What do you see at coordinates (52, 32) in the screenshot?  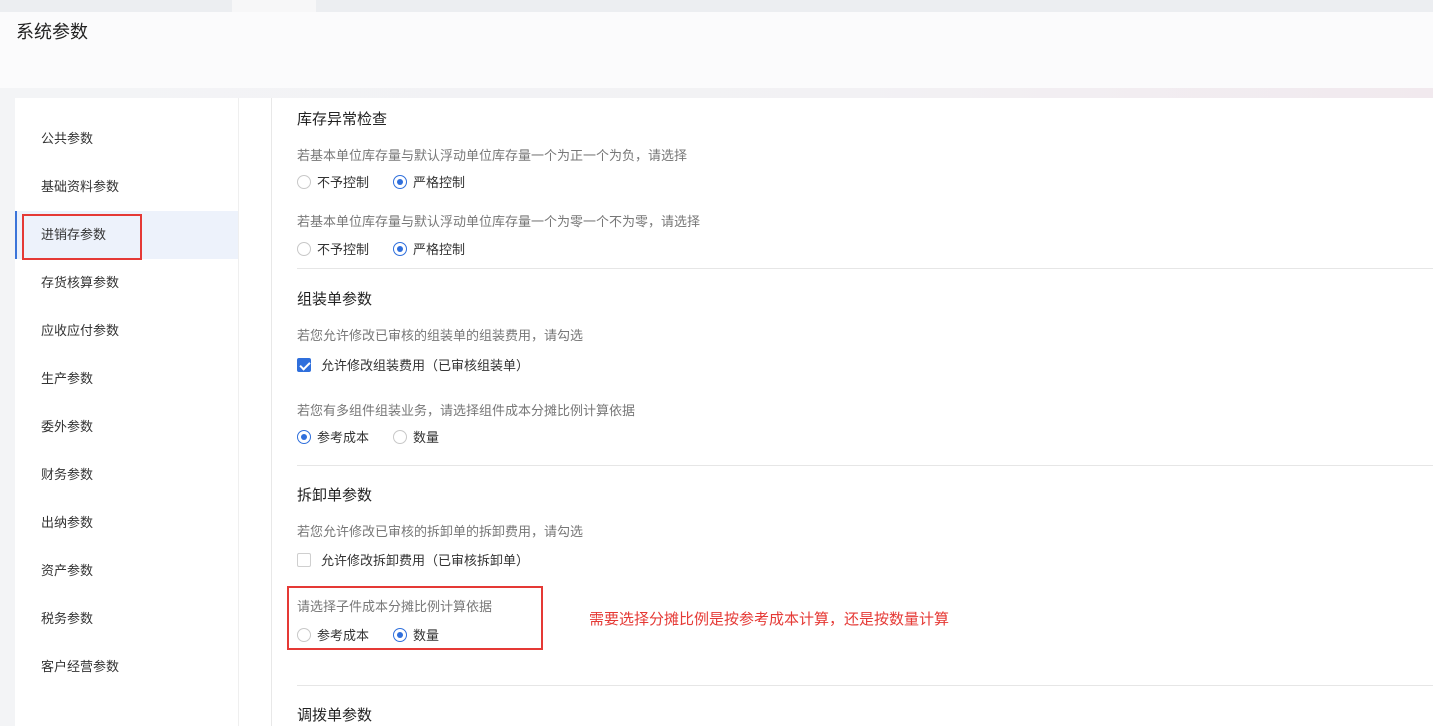 I see `page-title: 系统参数` at bounding box center [52, 32].